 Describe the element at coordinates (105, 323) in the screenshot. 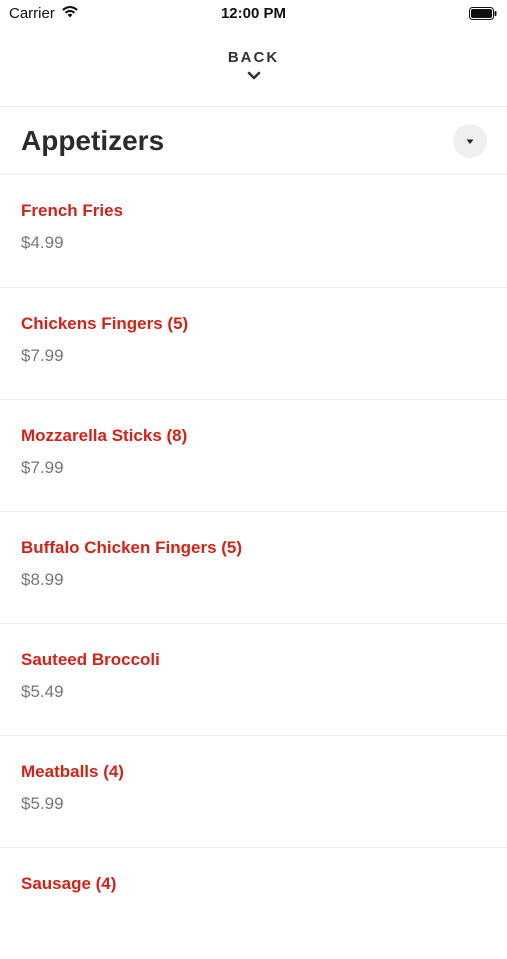

I see `menu-item-name: Chickens Fingers (5)` at that location.